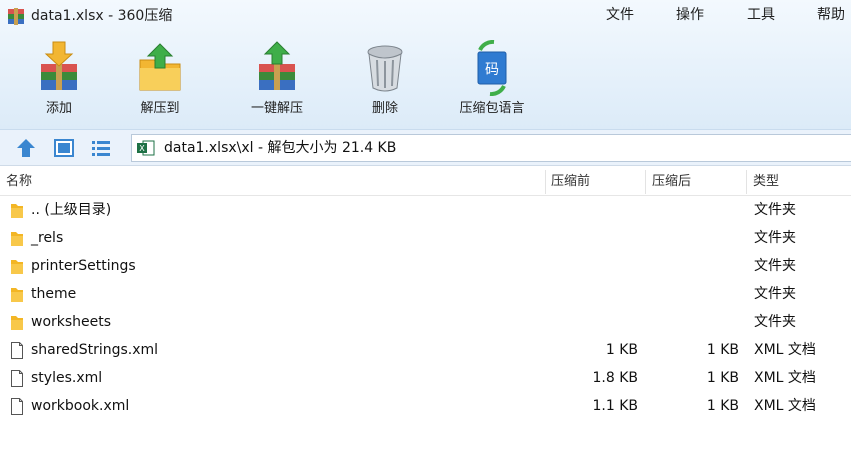 This screenshot has width=851, height=462. I want to click on address-bar: X data1.xlsx\xl - 解包大小为 21.4 KB, so click(425, 148).